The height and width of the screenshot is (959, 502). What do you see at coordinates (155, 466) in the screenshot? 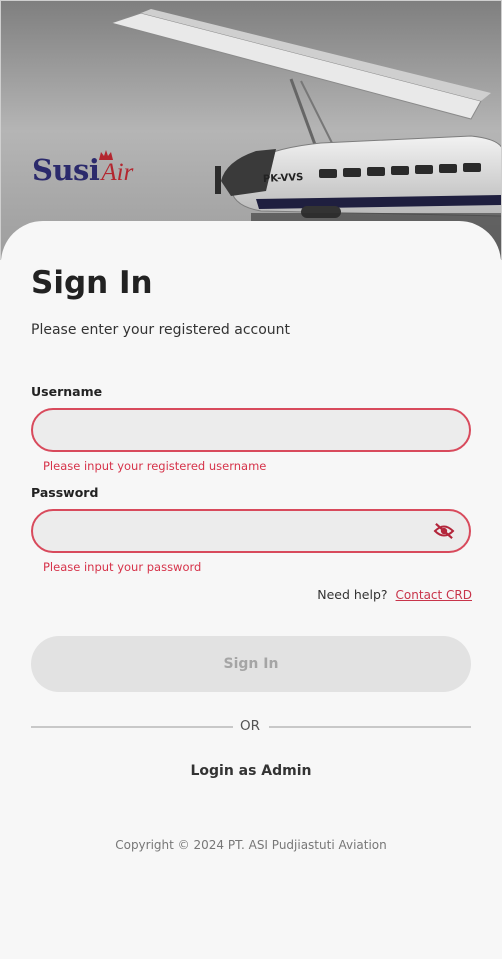
I see `username-error: Please input your registered username` at bounding box center [155, 466].